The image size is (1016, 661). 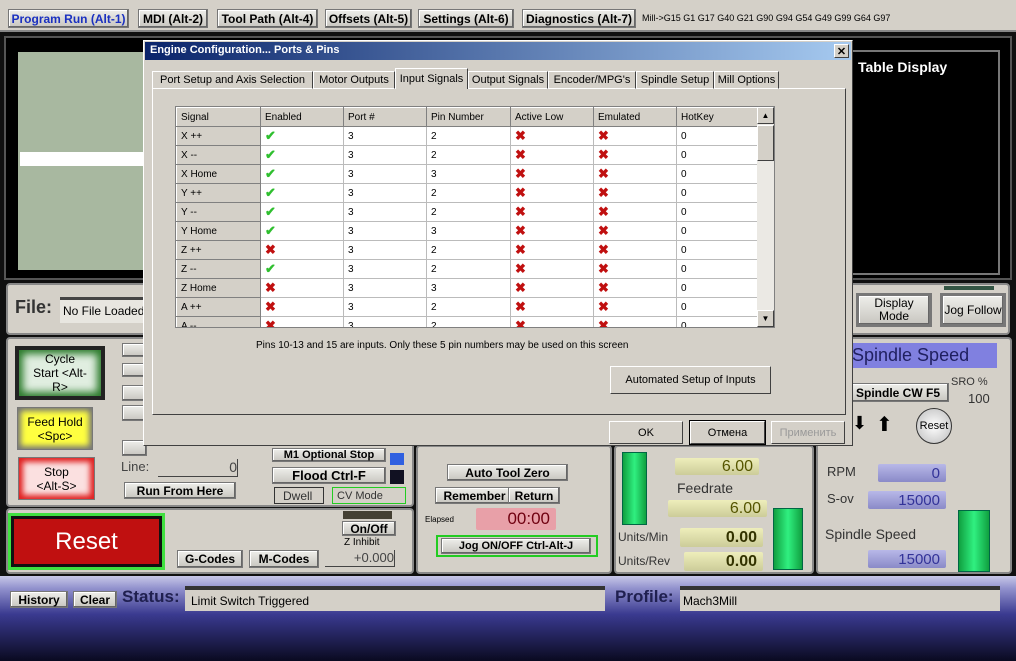 What do you see at coordinates (717, 117) in the screenshot?
I see `column-header: HotKey` at bounding box center [717, 117].